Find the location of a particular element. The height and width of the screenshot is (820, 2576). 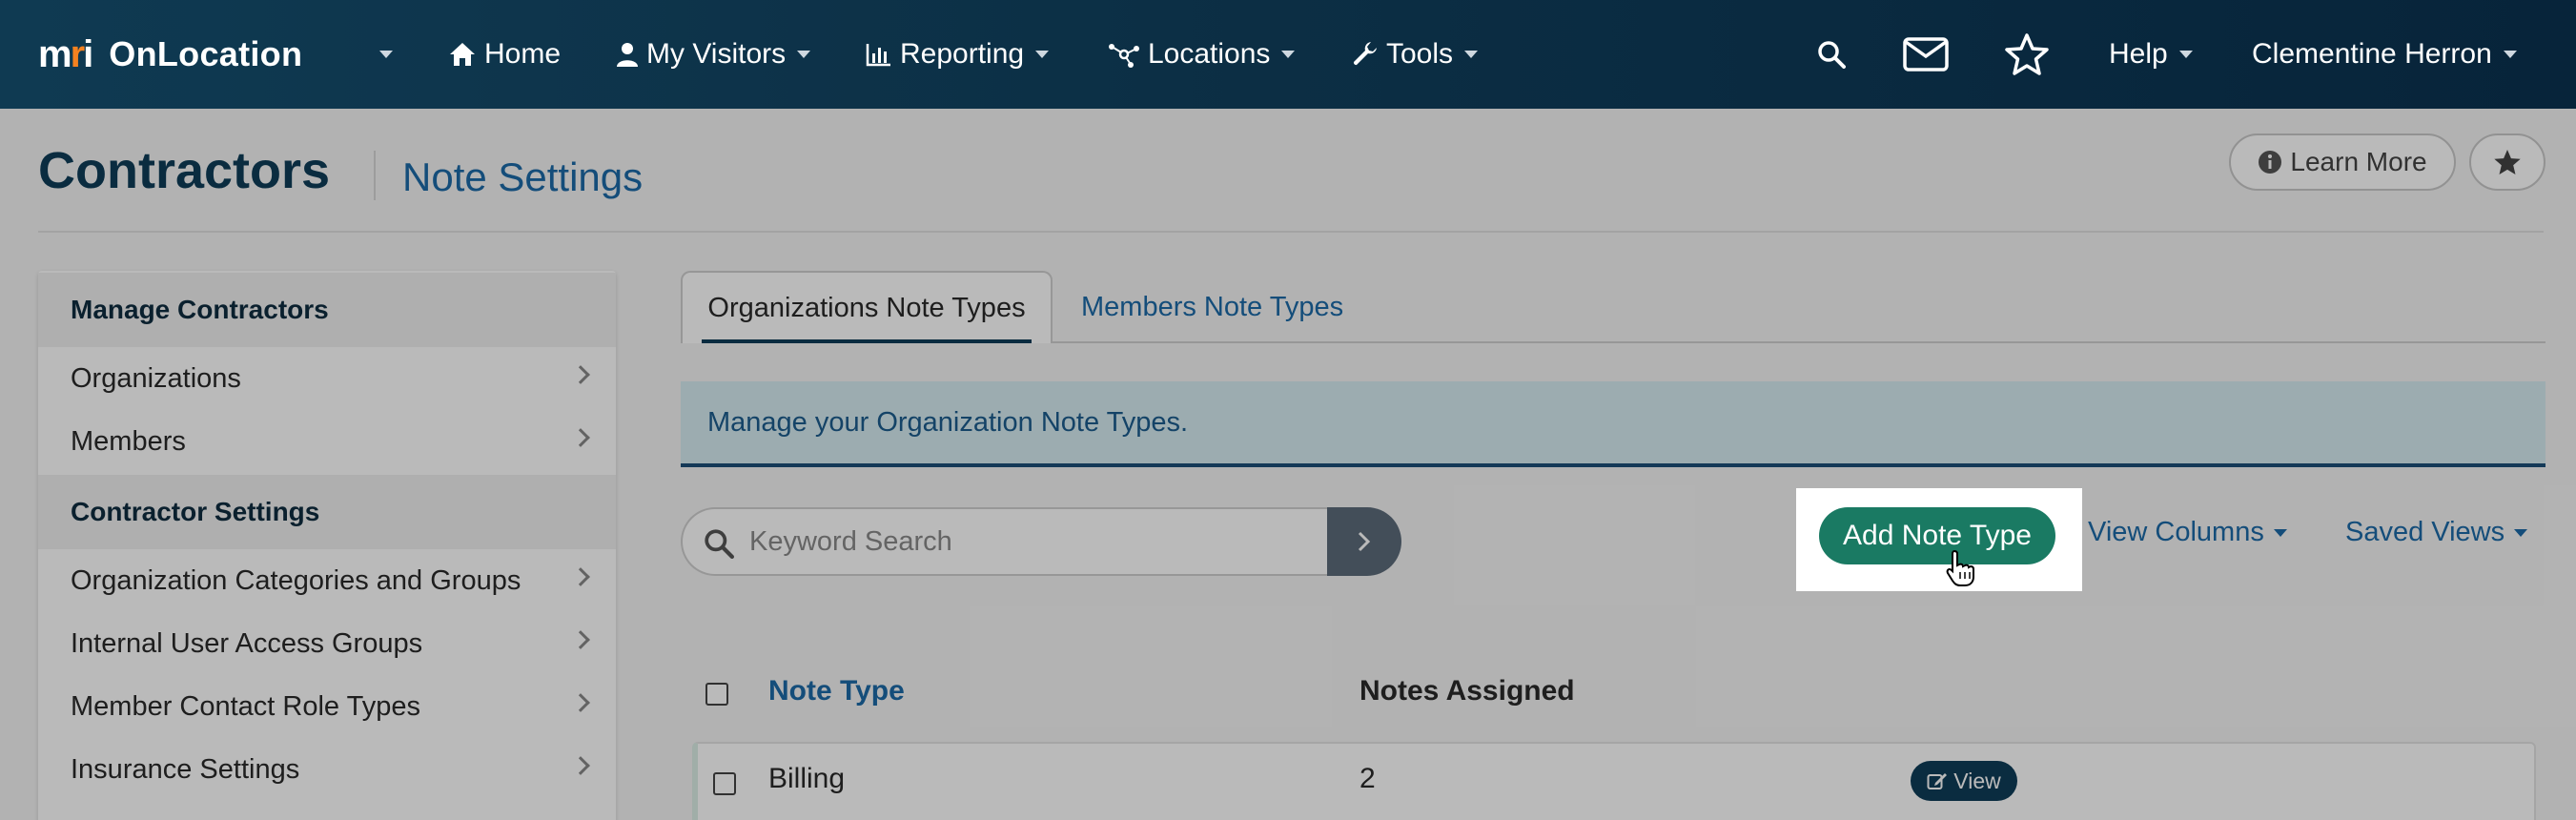

add-note-type-label: Add Note Type is located at coordinates (1938, 535).